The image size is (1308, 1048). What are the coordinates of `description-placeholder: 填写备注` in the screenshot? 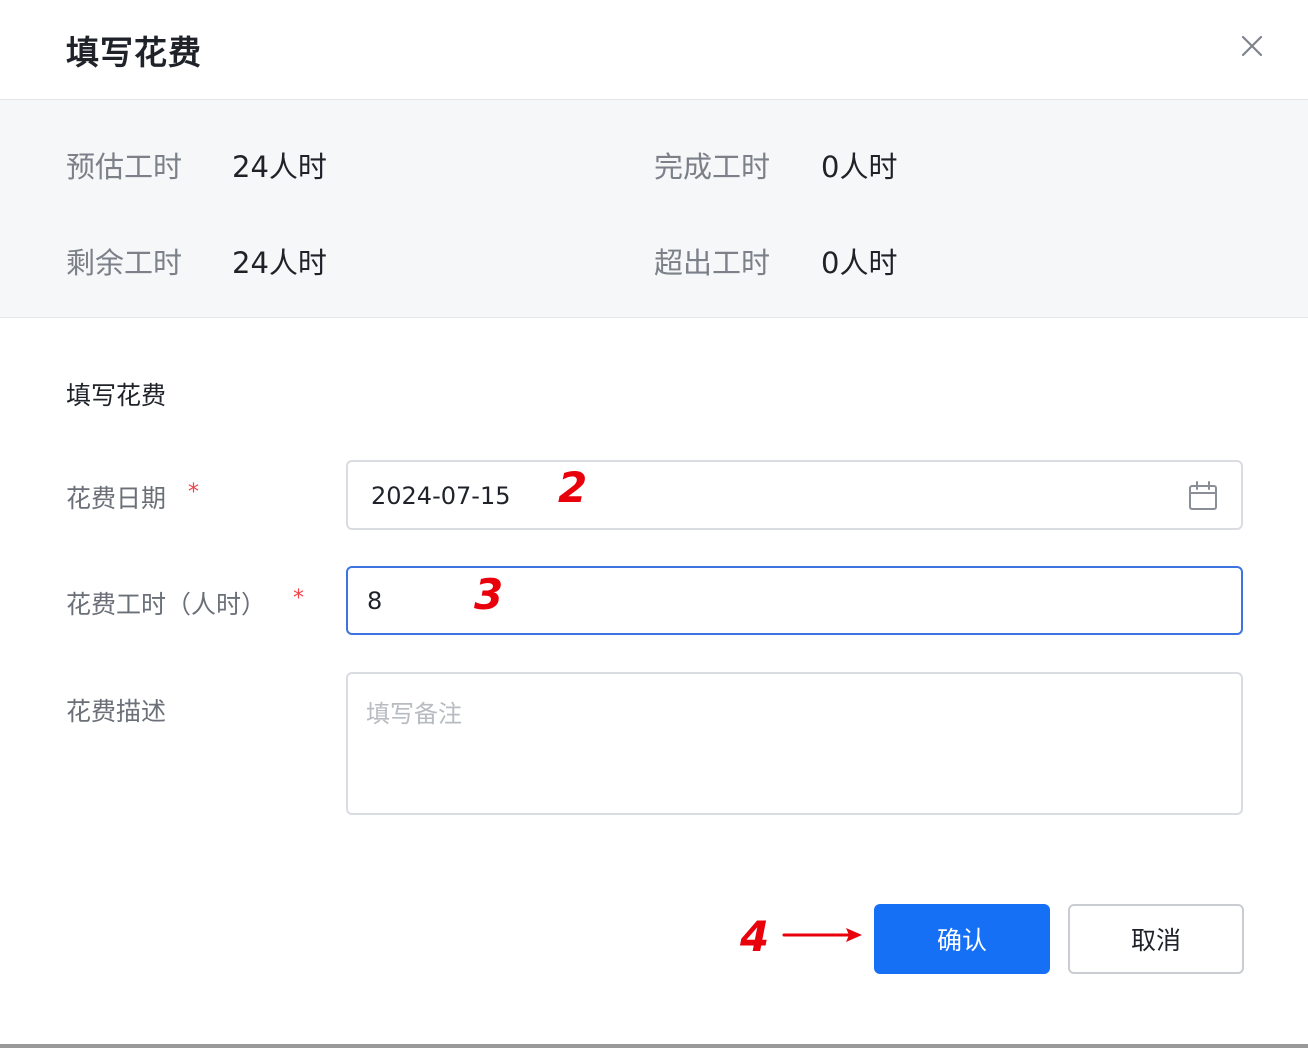 It's located at (414, 714).